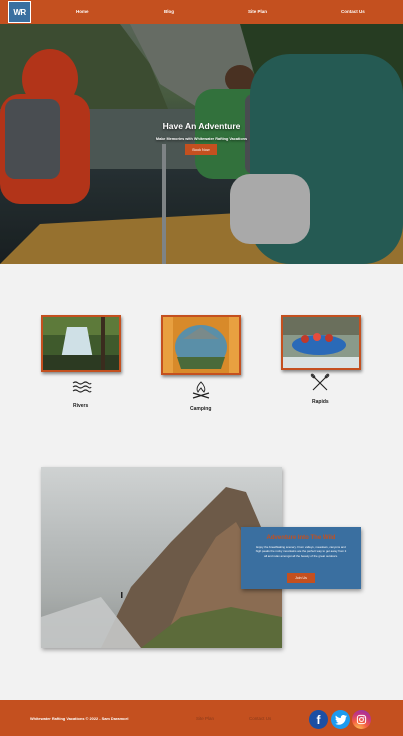 This screenshot has width=403, height=736. What do you see at coordinates (201, 149) in the screenshot?
I see `book-now-button: Book Now` at bounding box center [201, 149].